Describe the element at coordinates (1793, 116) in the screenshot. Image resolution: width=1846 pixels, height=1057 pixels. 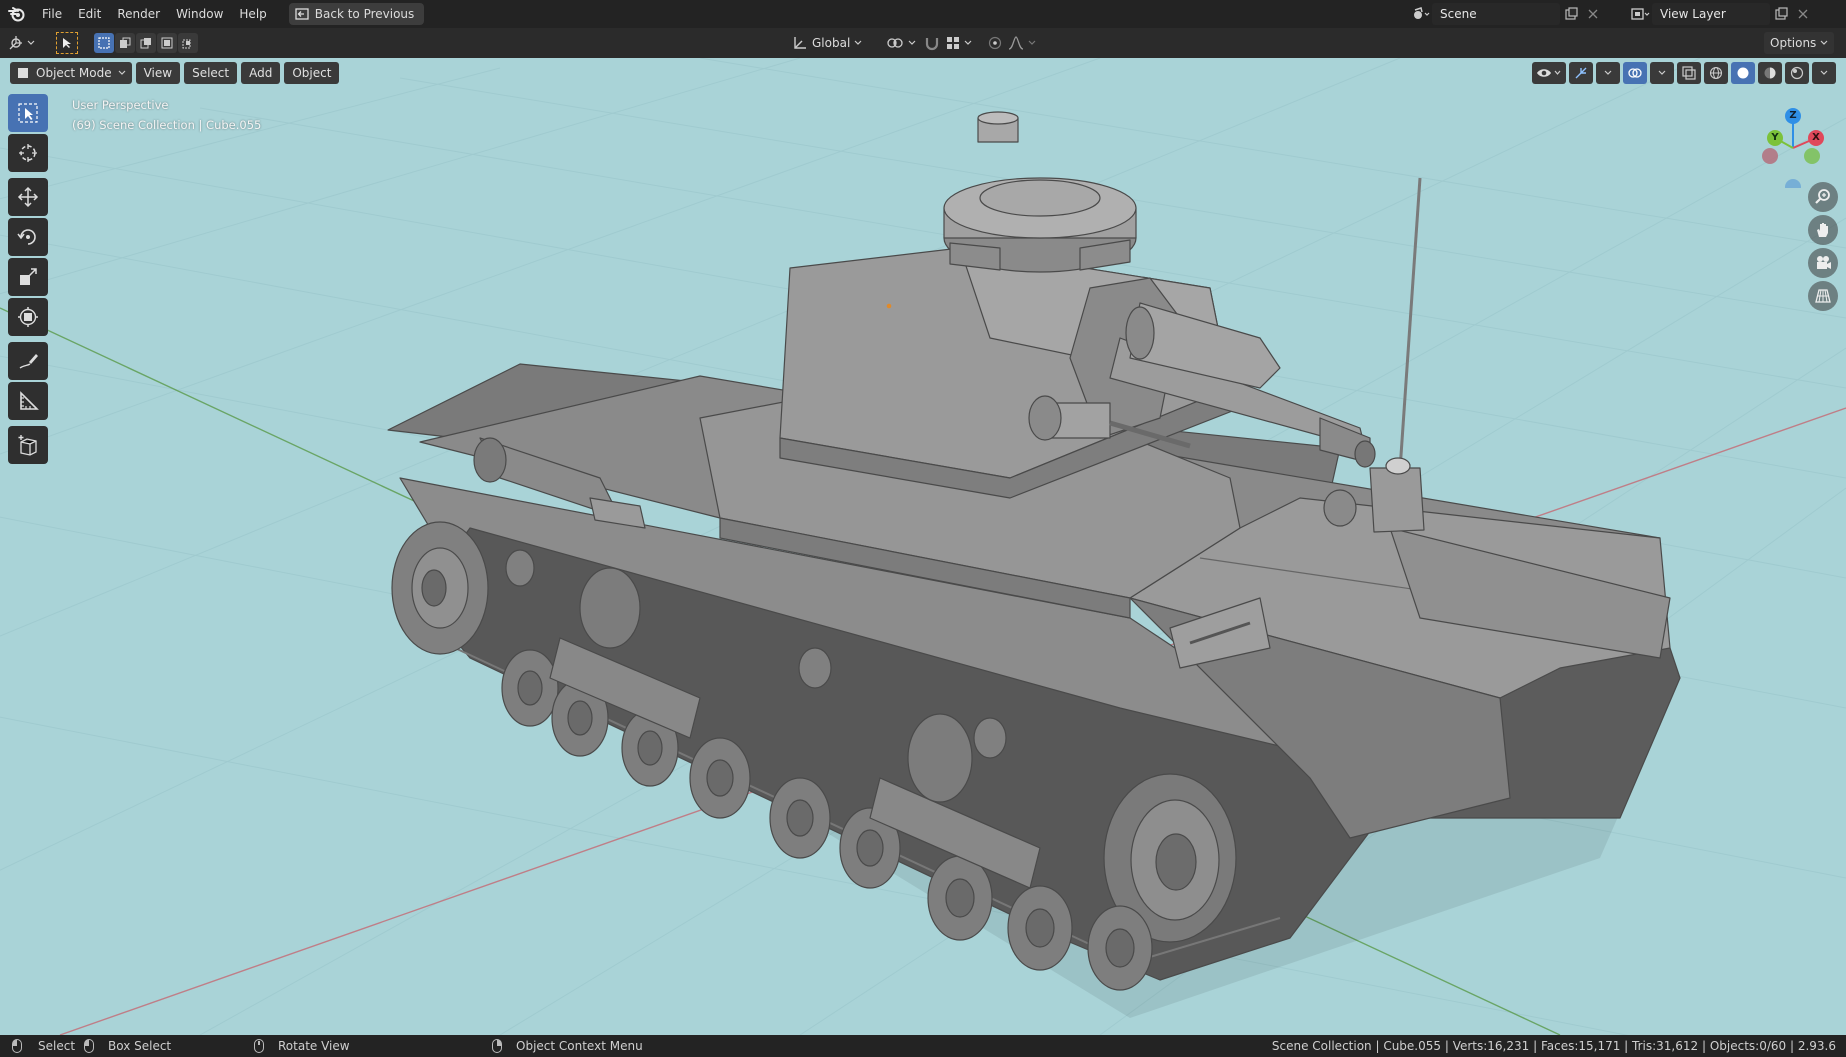
I see `z-axis-handle: Z` at that location.